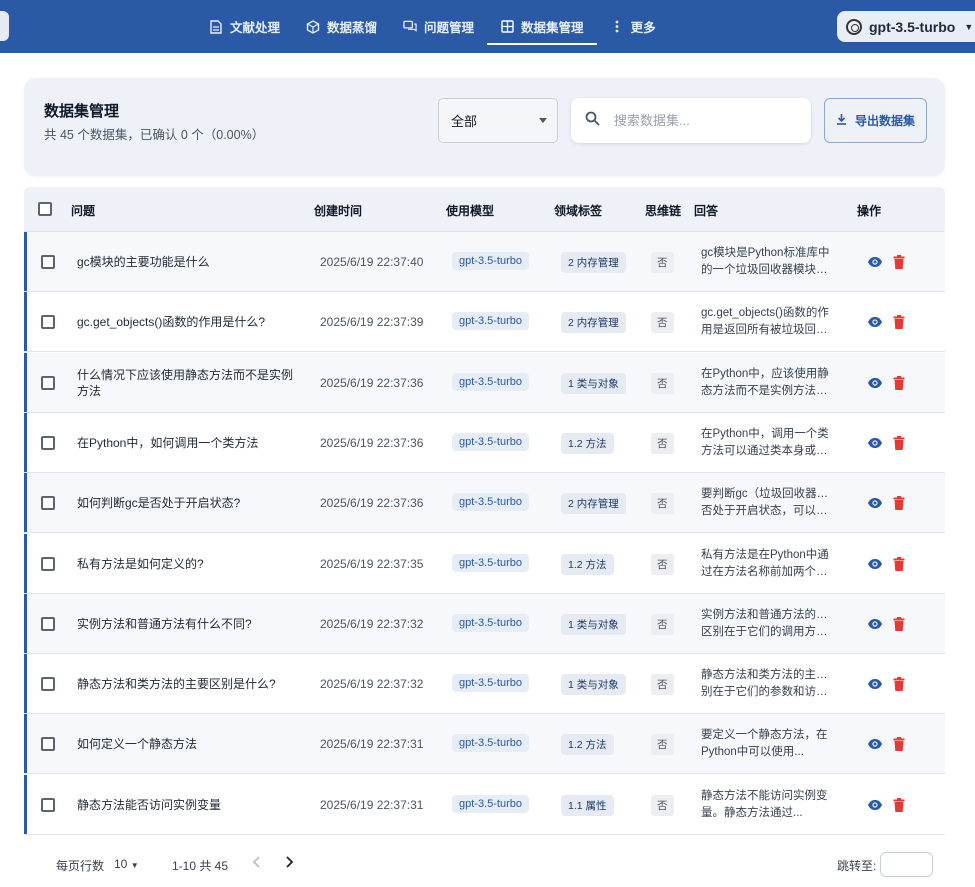 This screenshot has height=887, width=975. What do you see at coordinates (171, 322) in the screenshot?
I see `question-text: gc.get_objects()函数的作用是什么?` at bounding box center [171, 322].